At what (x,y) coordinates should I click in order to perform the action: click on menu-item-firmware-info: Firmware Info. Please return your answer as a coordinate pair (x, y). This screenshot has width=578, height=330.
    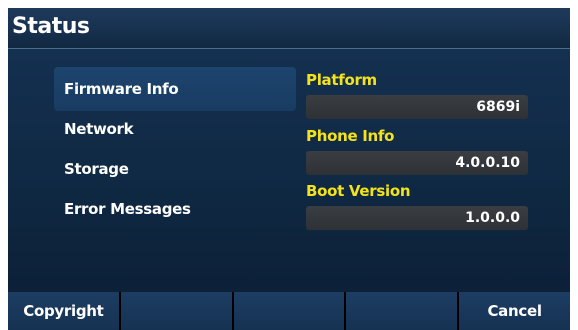
    Looking at the image, I should click on (175, 89).